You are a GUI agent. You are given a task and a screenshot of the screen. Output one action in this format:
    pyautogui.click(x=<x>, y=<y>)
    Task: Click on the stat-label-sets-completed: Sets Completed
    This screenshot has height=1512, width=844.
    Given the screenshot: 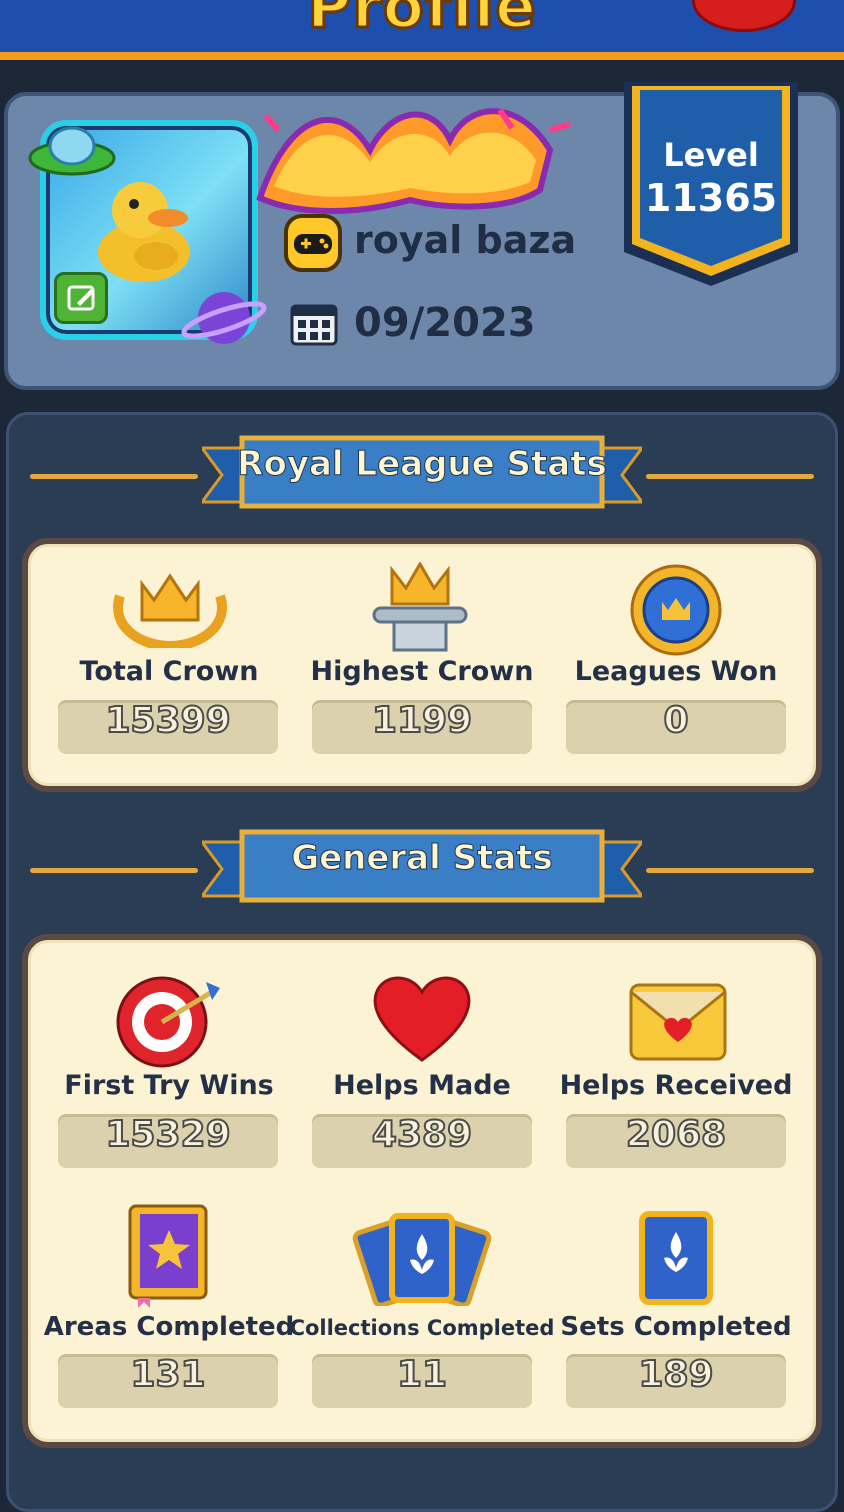 What is the action you would take?
    pyautogui.click(x=676, y=1327)
    